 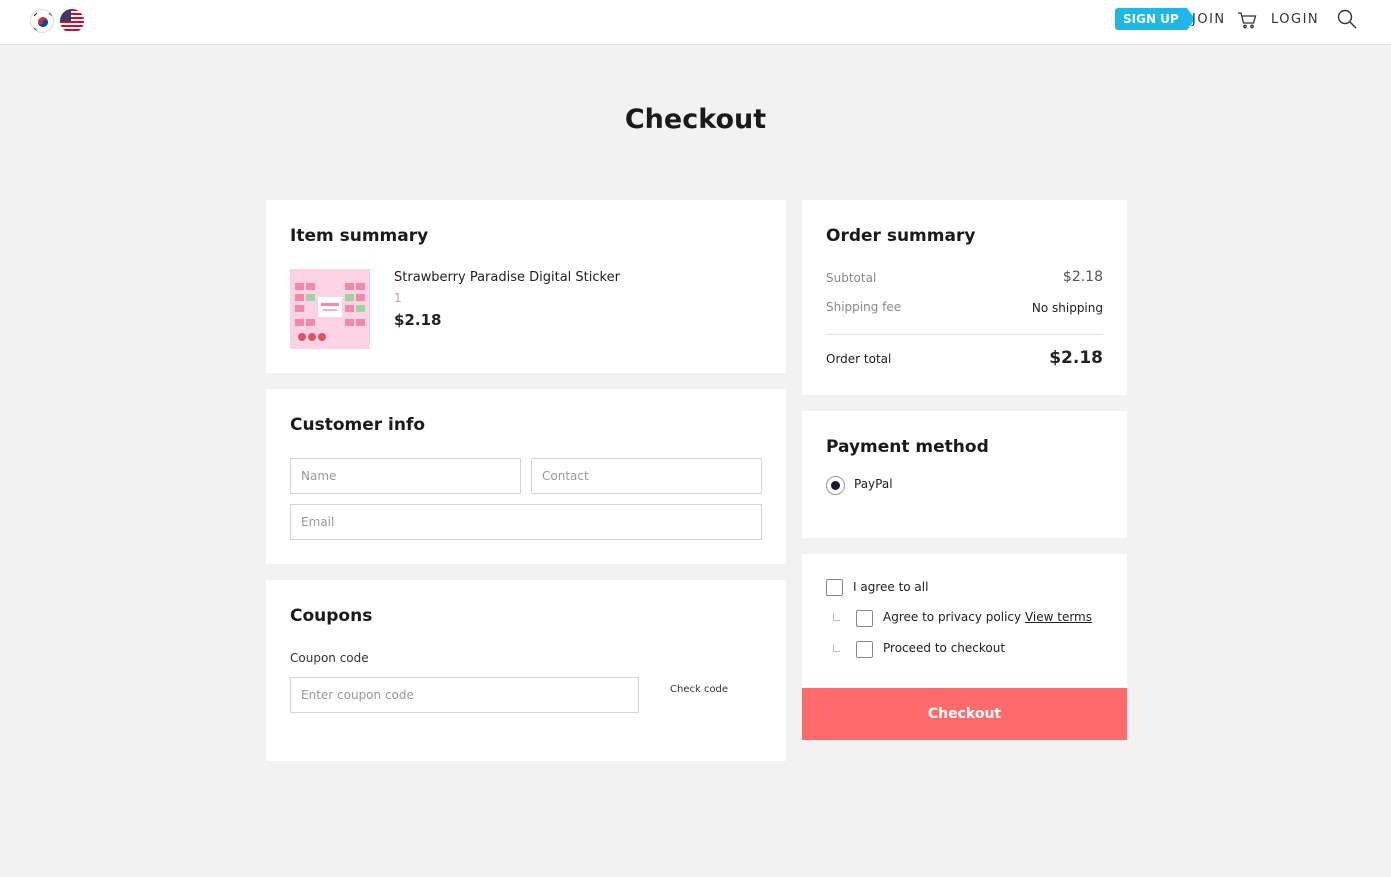 What do you see at coordinates (1067, 308) in the screenshot?
I see `shipping-fee-value: No shipping` at bounding box center [1067, 308].